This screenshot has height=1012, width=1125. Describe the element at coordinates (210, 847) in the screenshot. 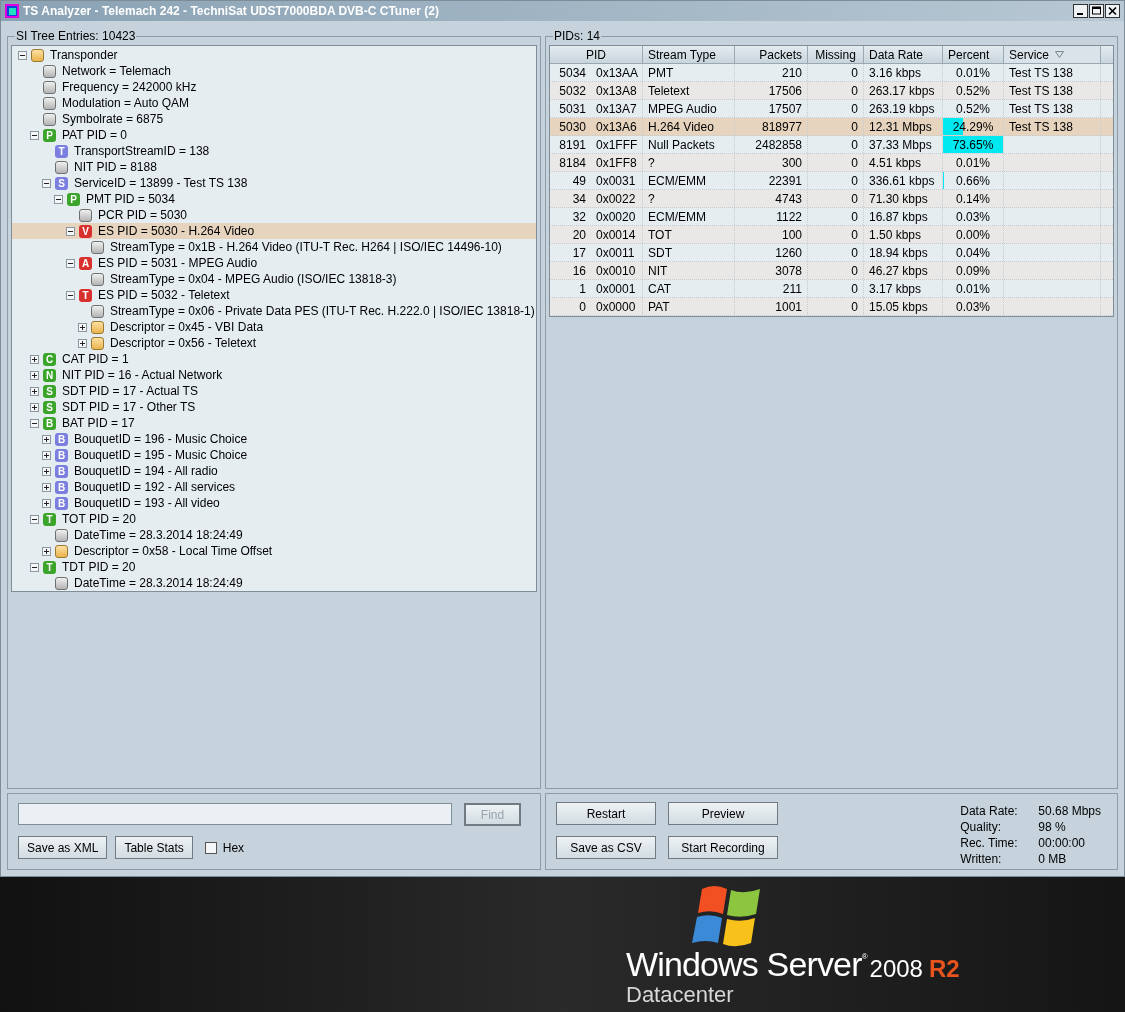

I see `checkbox` at that location.